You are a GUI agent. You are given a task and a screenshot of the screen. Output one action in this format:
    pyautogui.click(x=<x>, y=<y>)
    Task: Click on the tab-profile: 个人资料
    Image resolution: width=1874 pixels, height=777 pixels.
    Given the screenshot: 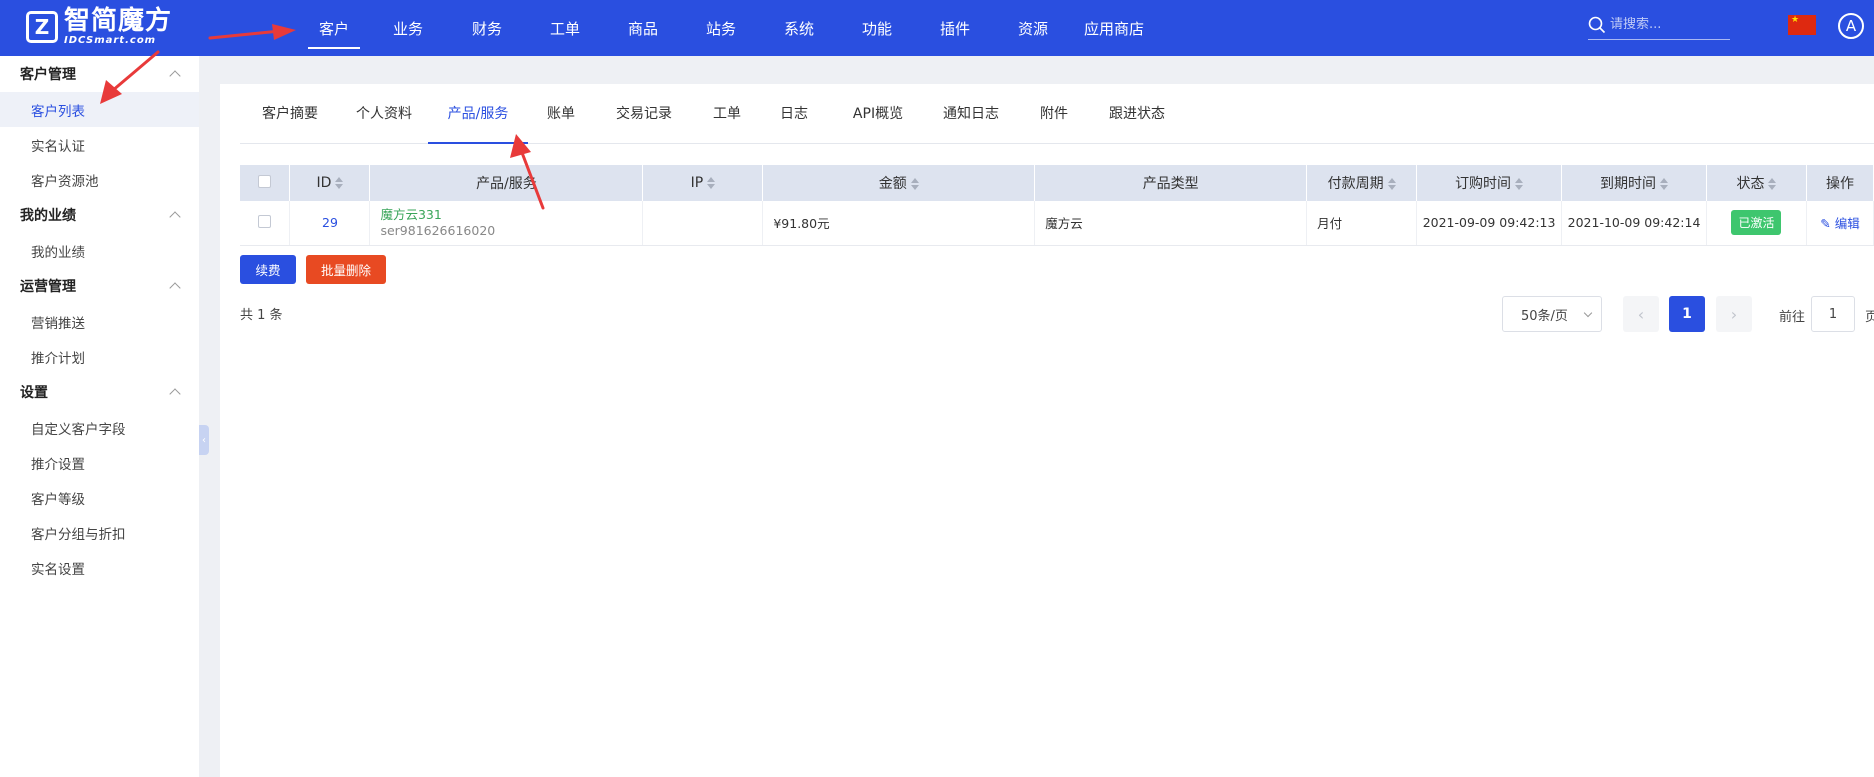 What is the action you would take?
    pyautogui.click(x=384, y=113)
    